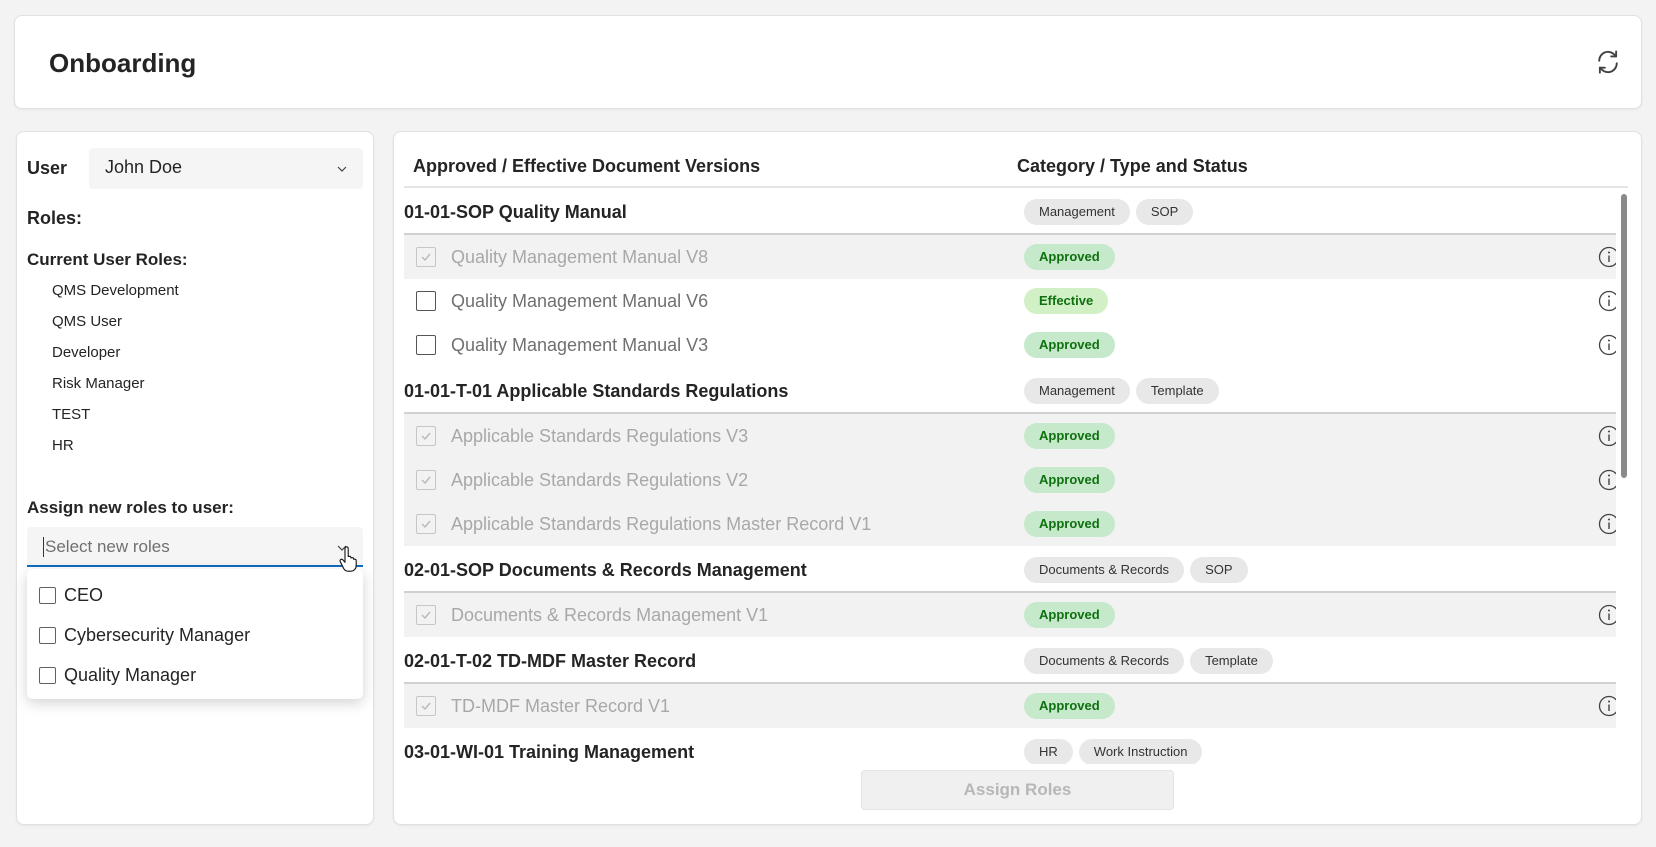  I want to click on version-name: Quality Management Manual V3, so click(580, 345).